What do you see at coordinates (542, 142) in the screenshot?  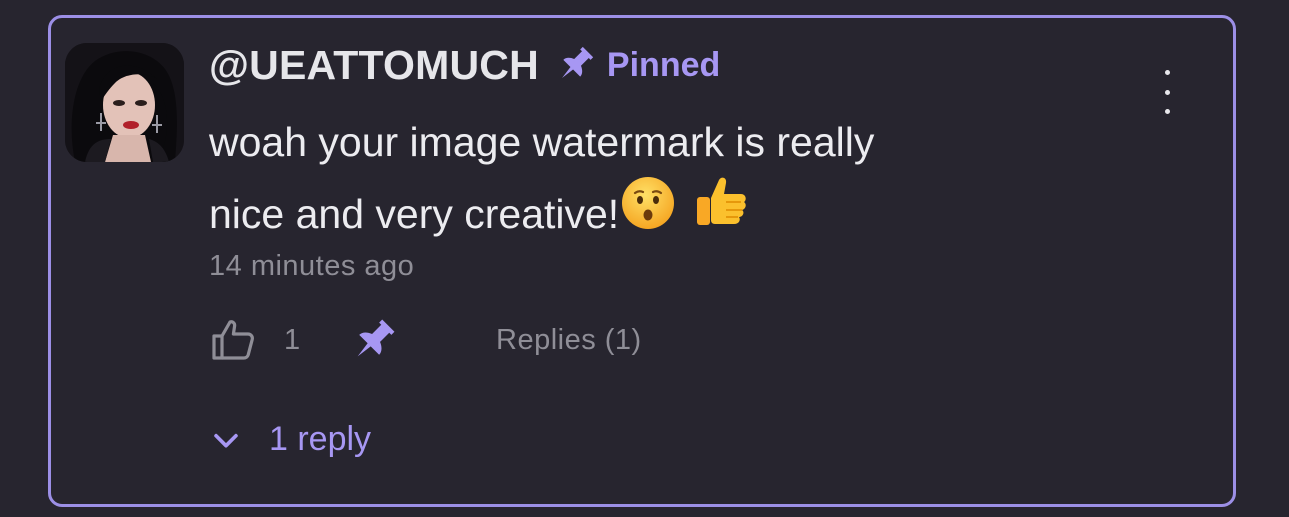 I see `comment-text-line-1: woah your image watermark is really` at bounding box center [542, 142].